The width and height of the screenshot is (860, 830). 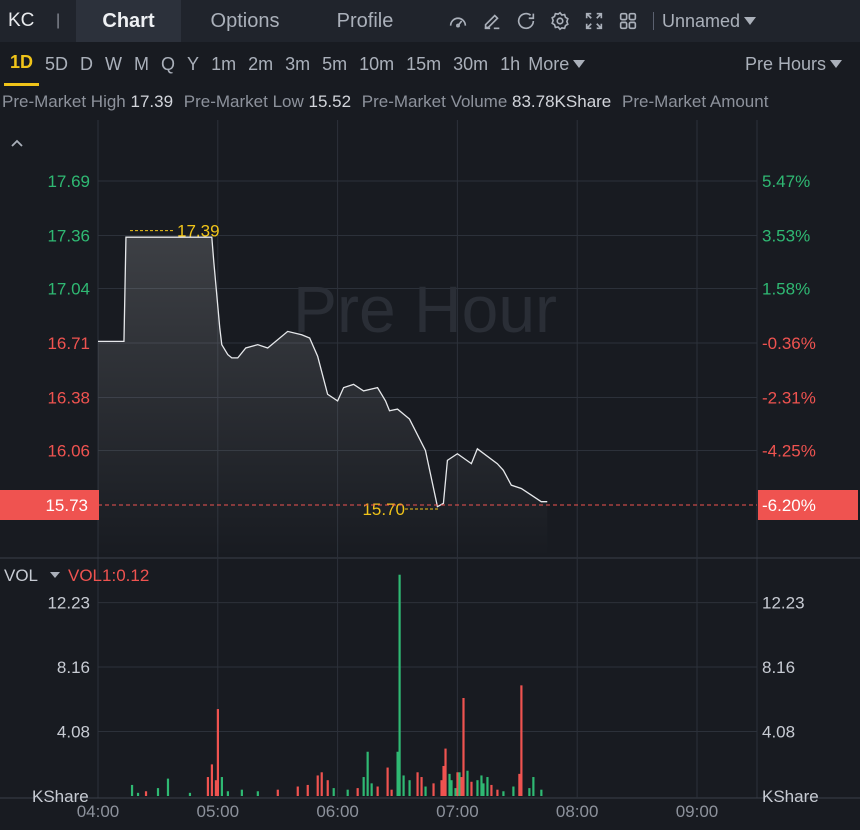 I want to click on interval-10m: 10m, so click(x=376, y=64).